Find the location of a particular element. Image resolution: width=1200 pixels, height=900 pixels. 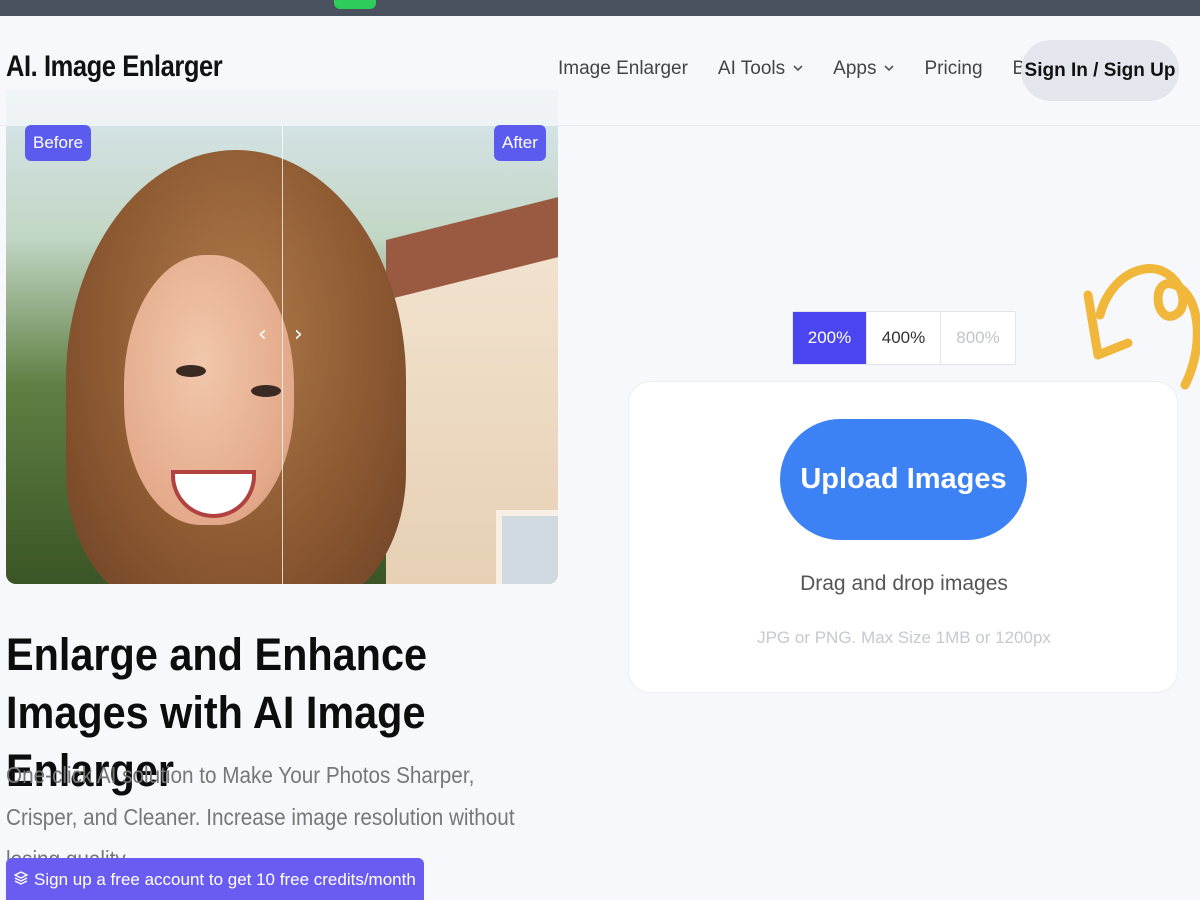

layers-icon is located at coordinates (21, 880).